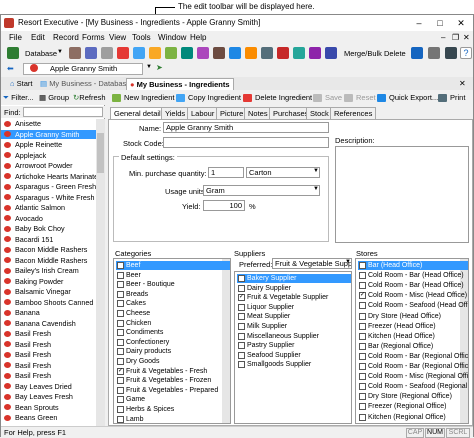  Describe the element at coordinates (235, 53) in the screenshot. I see `transfer-icon` at that location.